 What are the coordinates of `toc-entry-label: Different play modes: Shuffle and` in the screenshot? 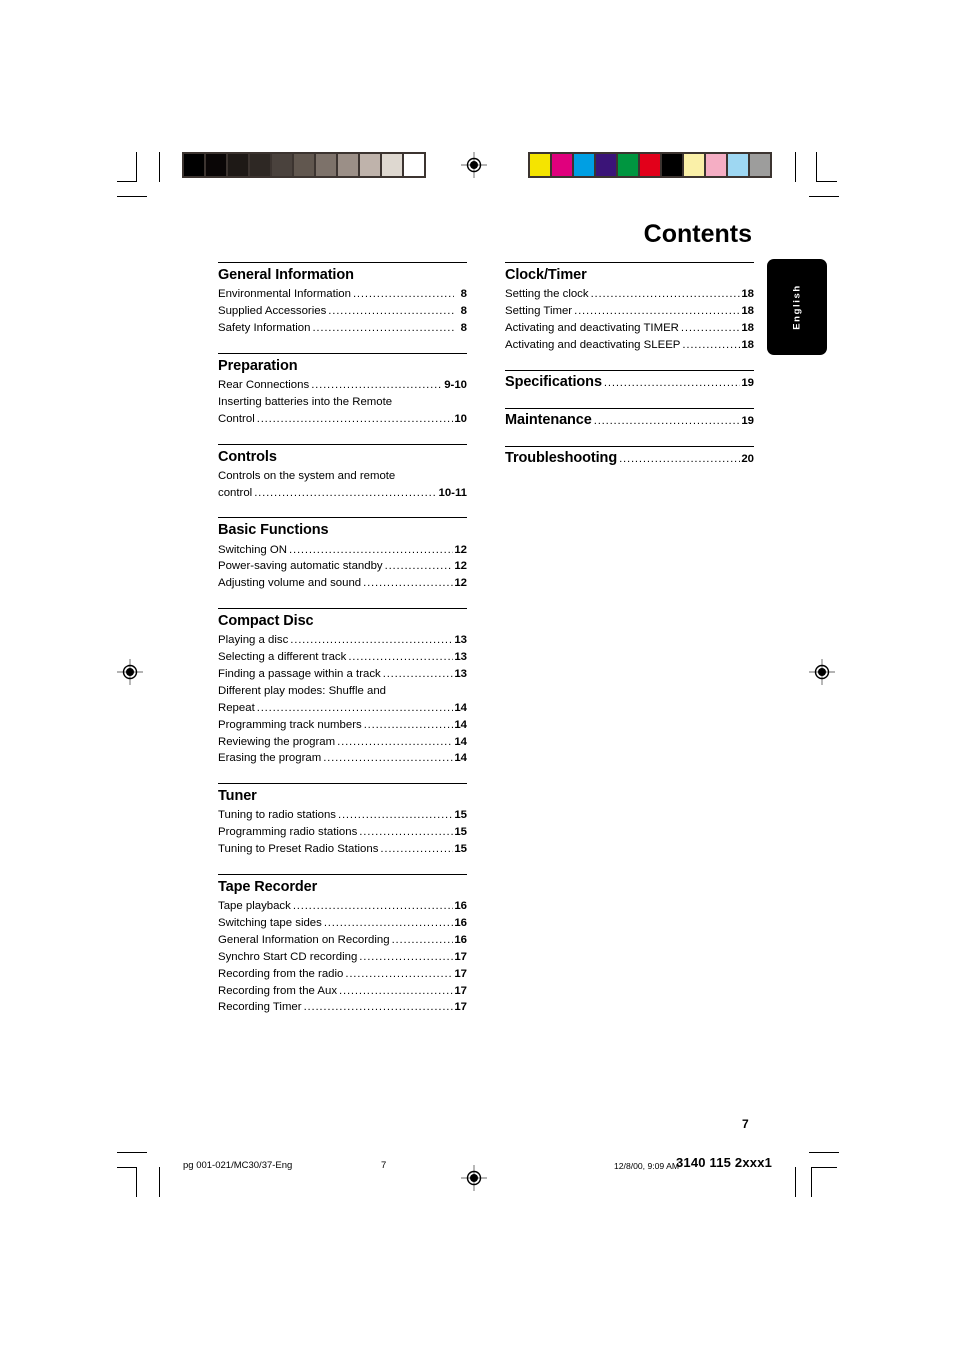 It's located at (302, 690).